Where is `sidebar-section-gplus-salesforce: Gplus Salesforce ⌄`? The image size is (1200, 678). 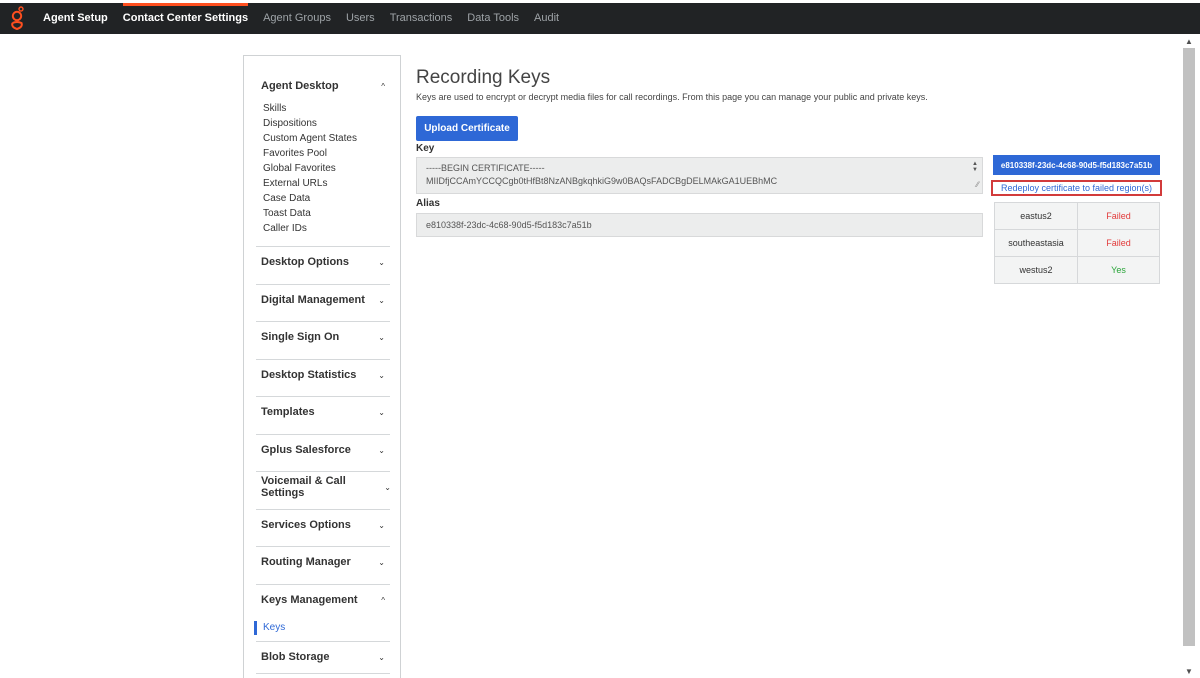 sidebar-section-gplus-salesforce: Gplus Salesforce ⌄ is located at coordinates (323, 450).